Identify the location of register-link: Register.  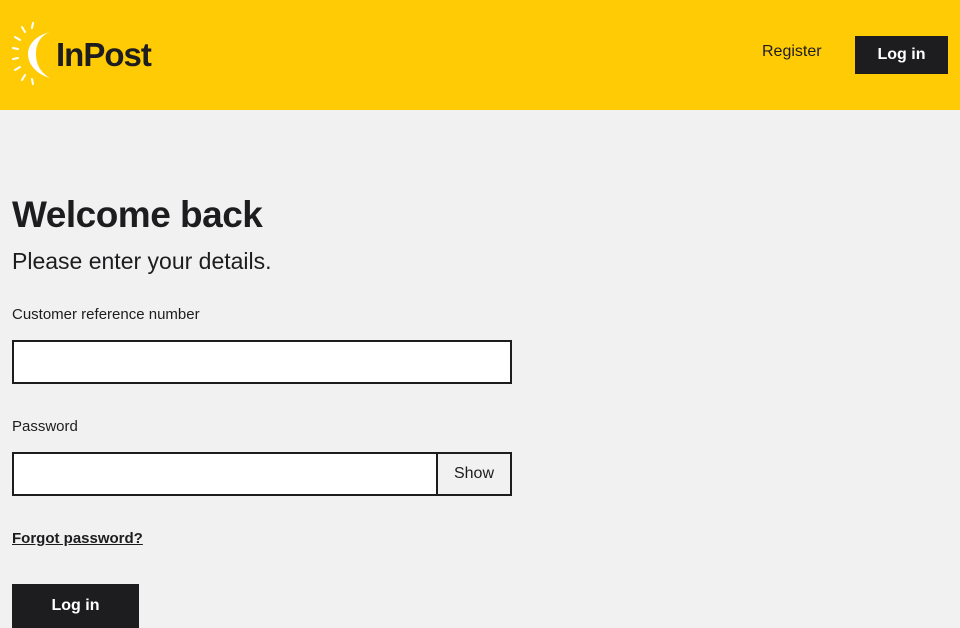
(792, 52).